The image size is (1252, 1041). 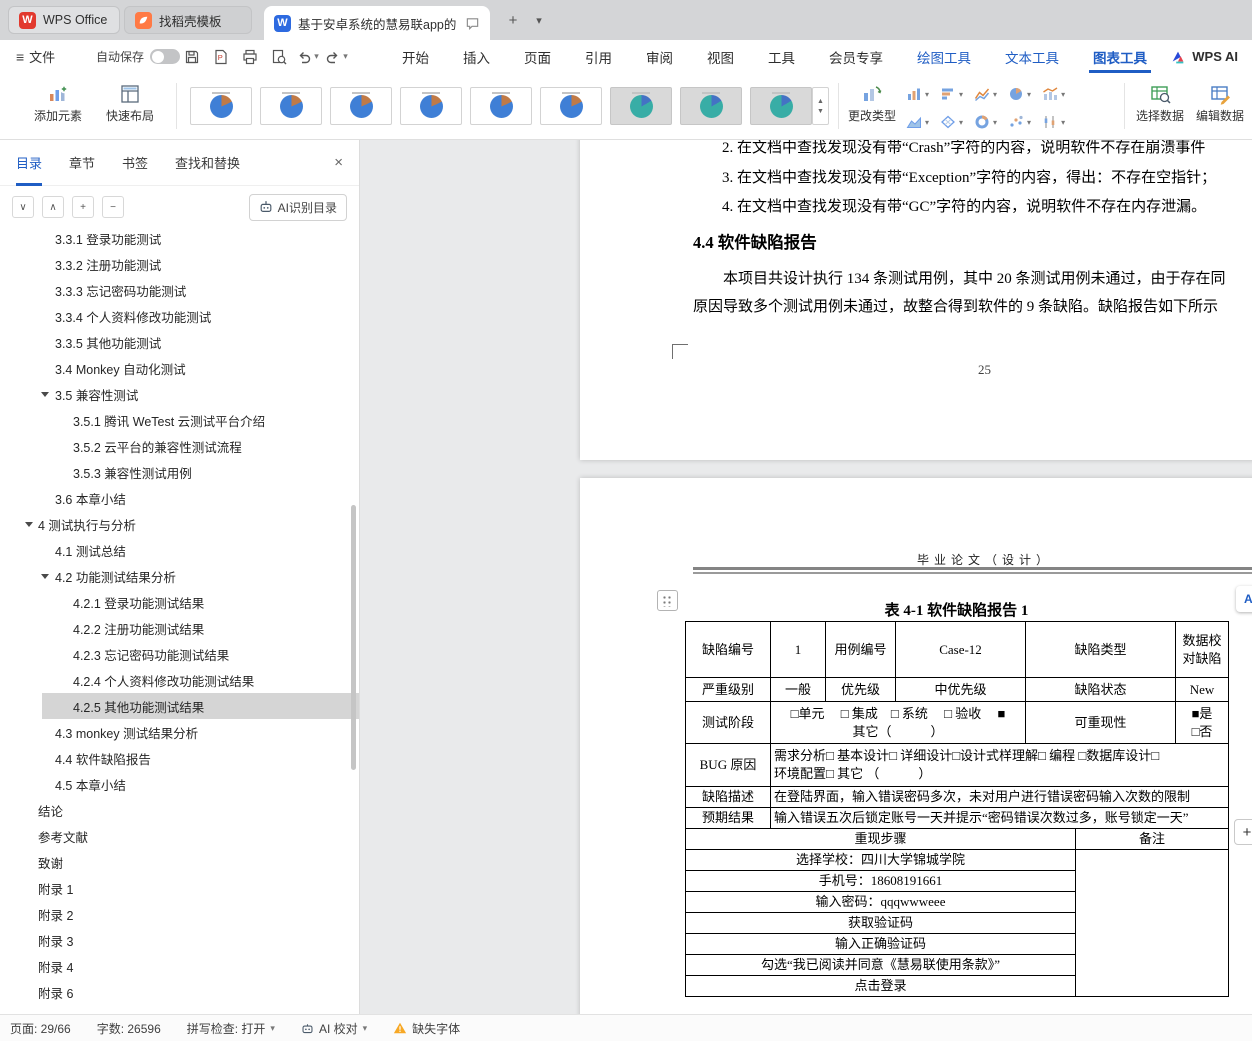 I want to click on priority-label: 优先级, so click(x=860, y=689).